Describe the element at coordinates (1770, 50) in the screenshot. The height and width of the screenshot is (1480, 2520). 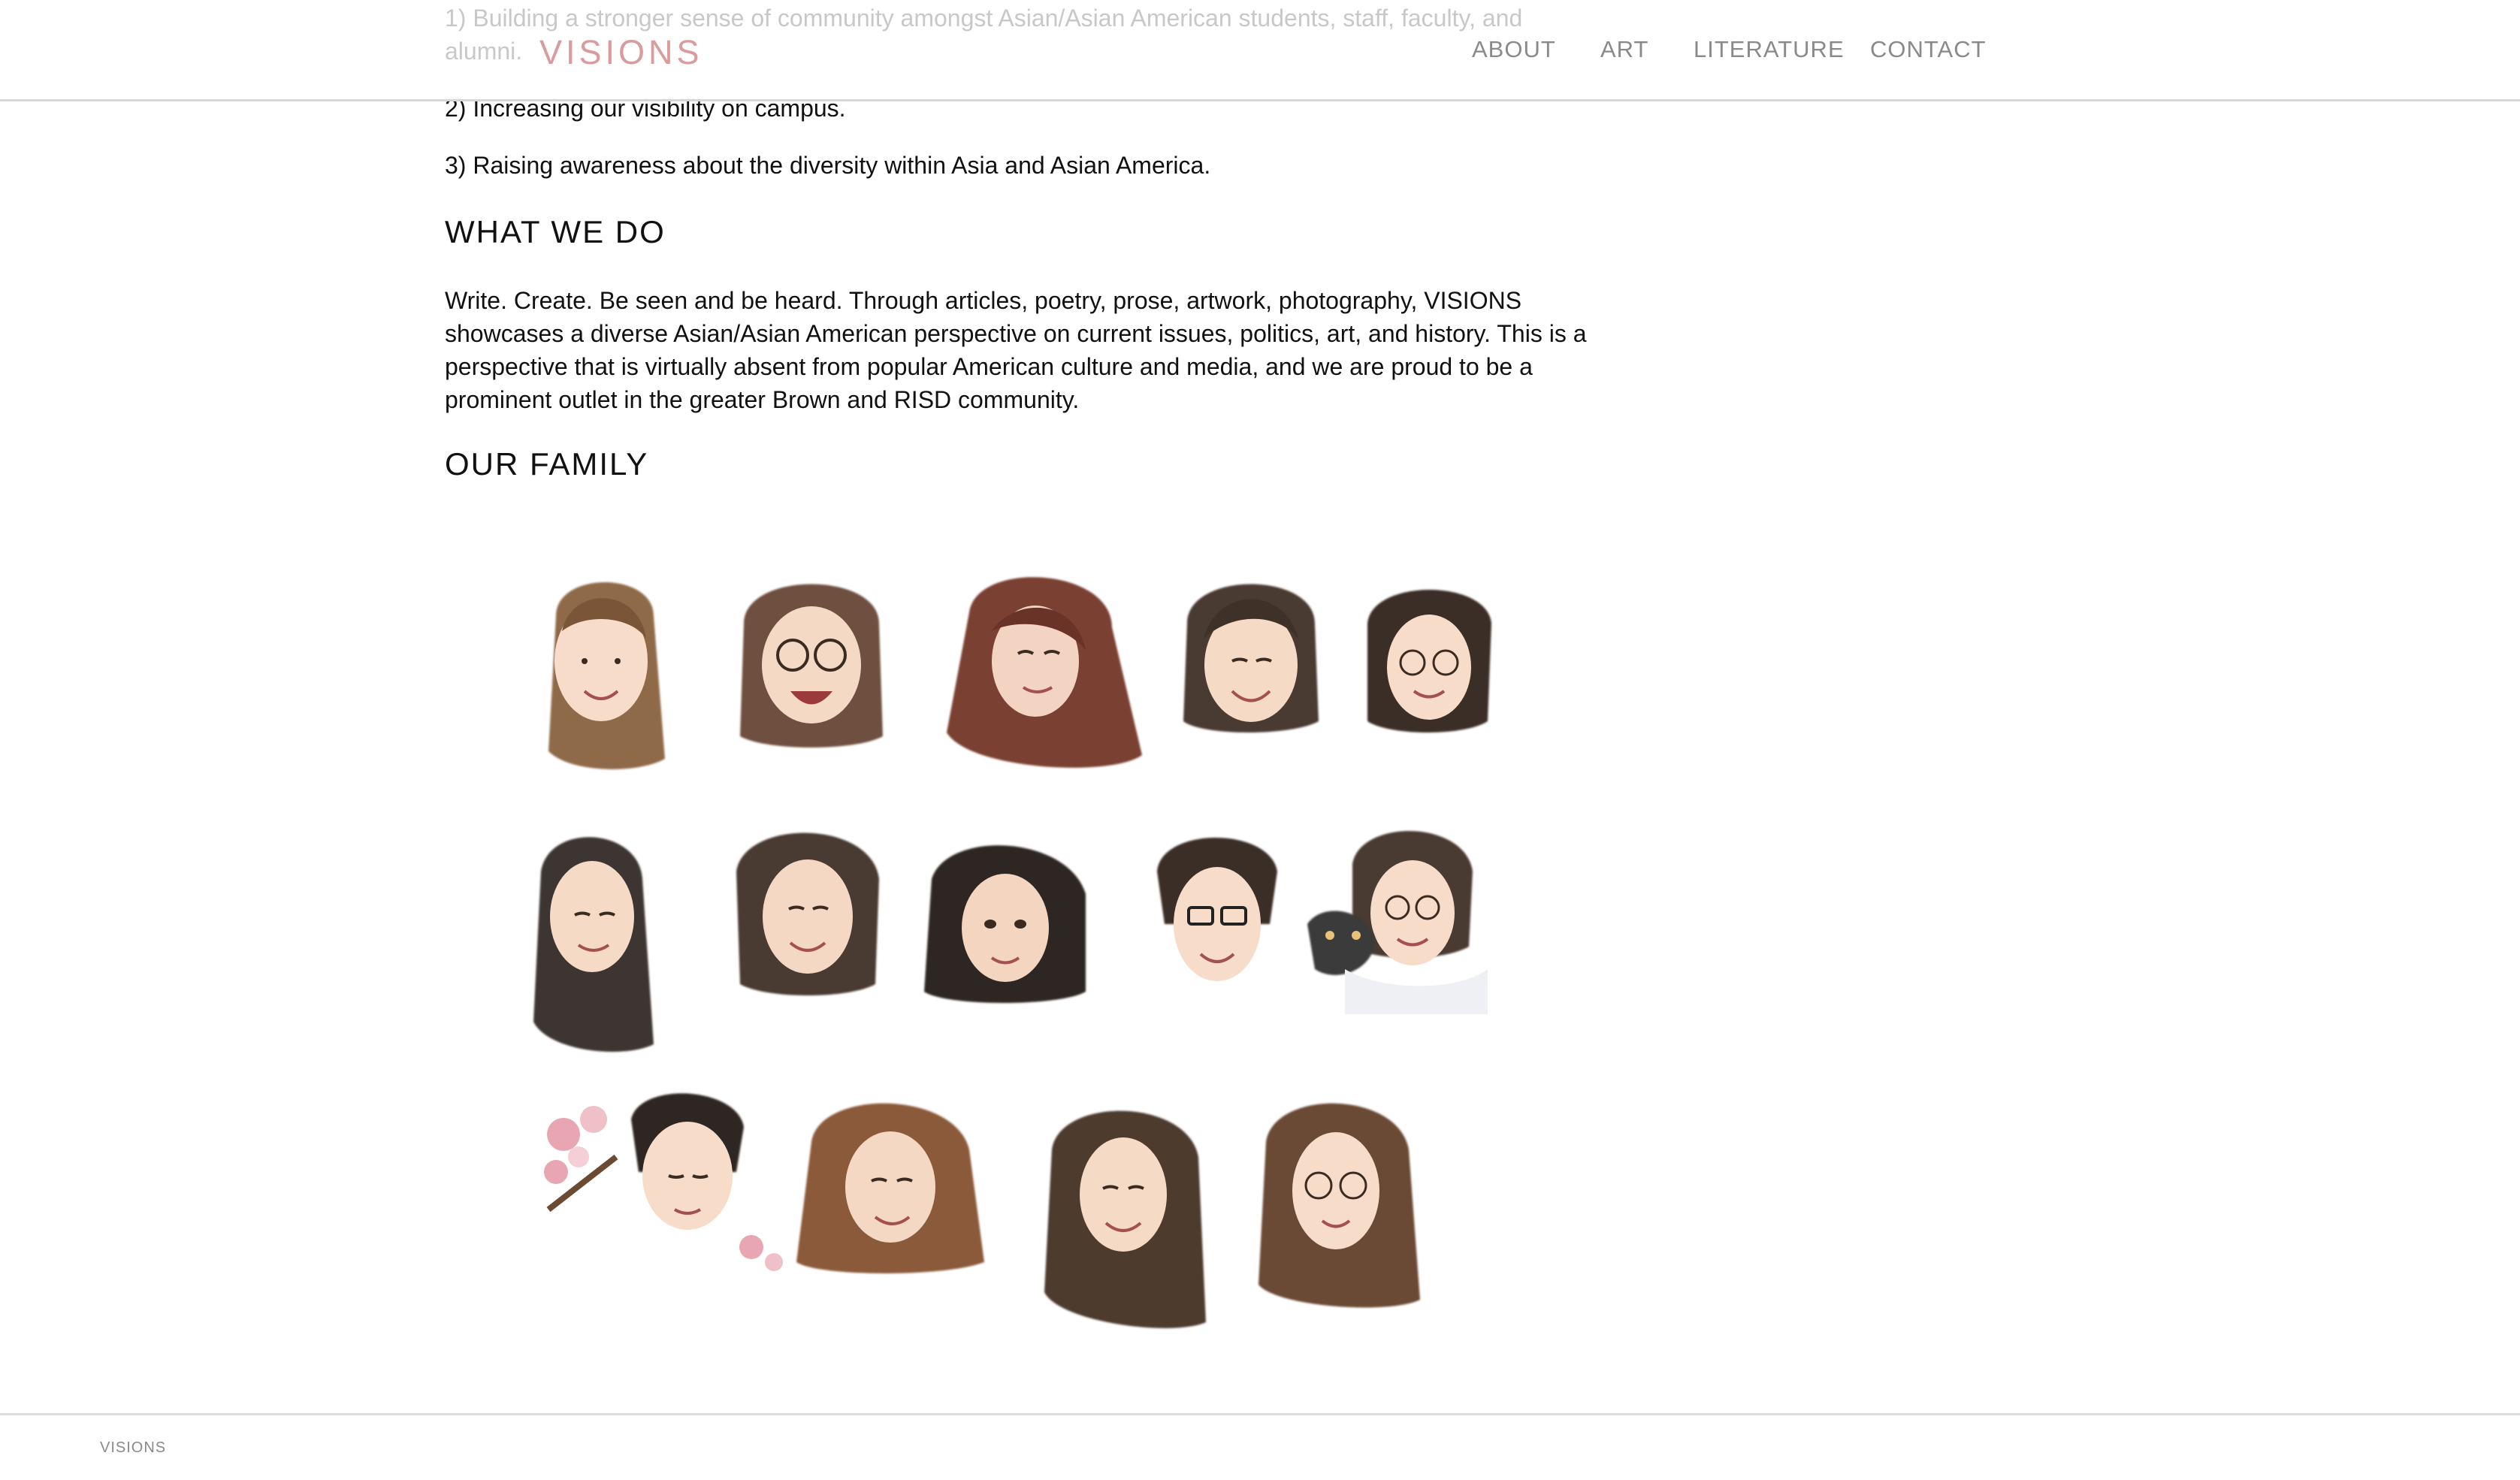
I see `nav-literature: LITERATURE` at that location.